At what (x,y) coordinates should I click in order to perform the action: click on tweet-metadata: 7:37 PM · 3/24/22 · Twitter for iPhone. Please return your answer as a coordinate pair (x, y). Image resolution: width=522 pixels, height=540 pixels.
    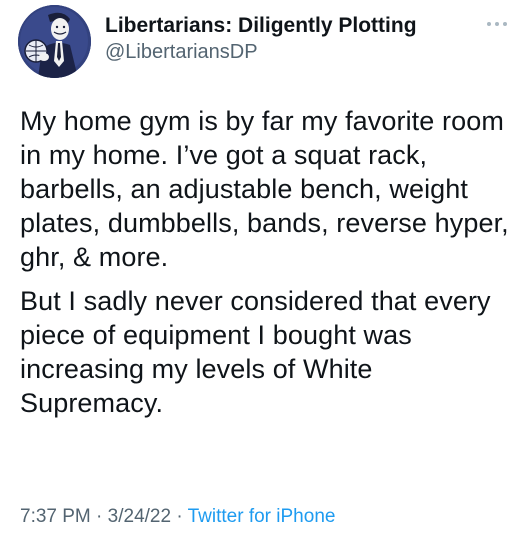
    Looking at the image, I should click on (177, 517).